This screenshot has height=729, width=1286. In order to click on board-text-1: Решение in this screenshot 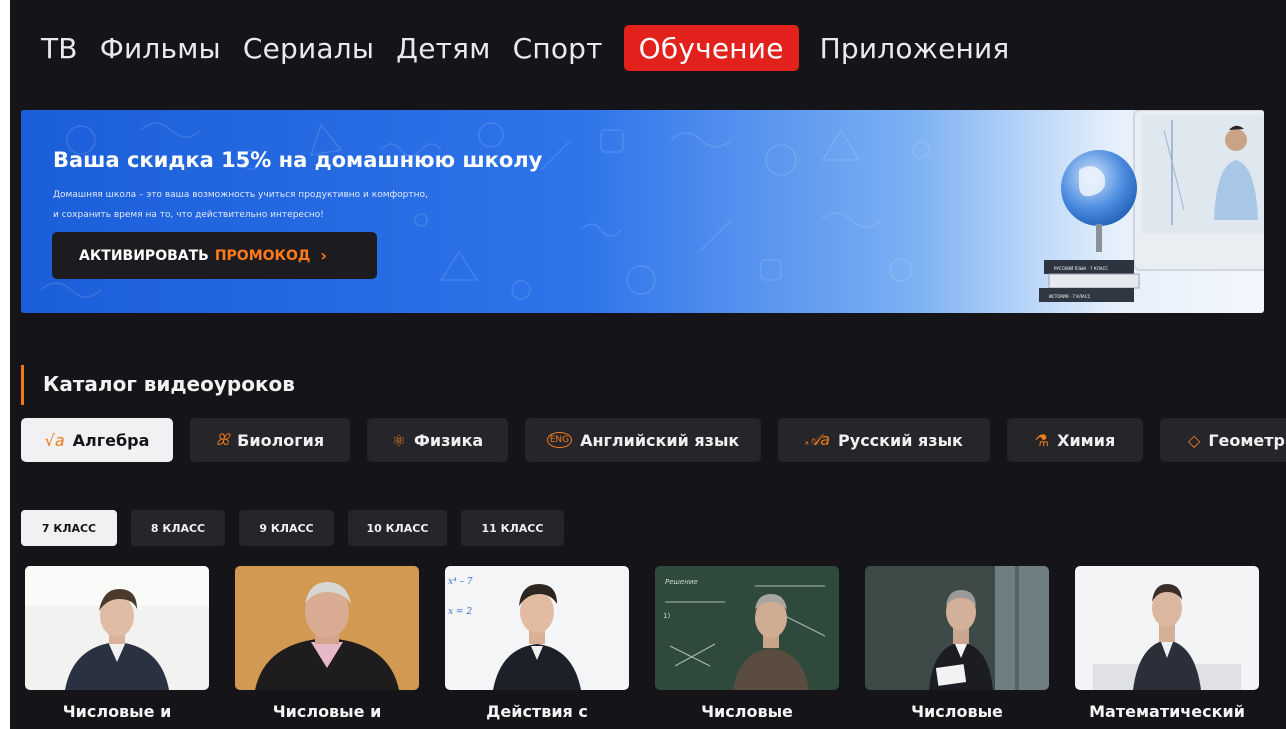, I will do `click(681, 582)`.